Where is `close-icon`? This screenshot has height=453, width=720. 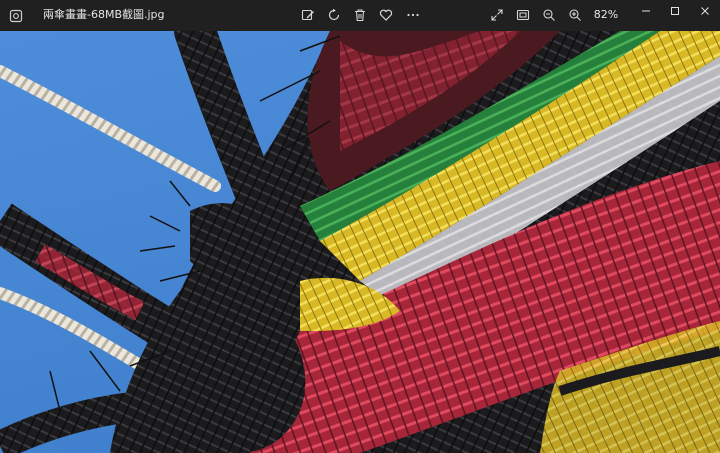
close-icon is located at coordinates (705, 10).